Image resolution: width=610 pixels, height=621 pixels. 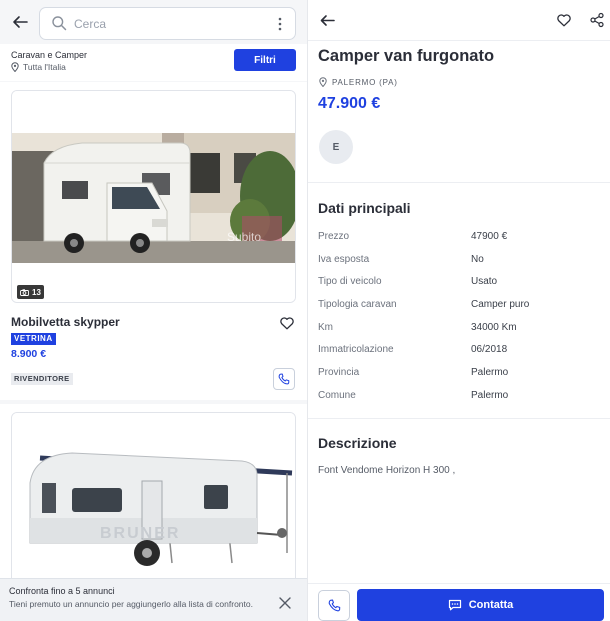 What do you see at coordinates (365, 82) in the screenshot?
I see `location-text: PALERMO (PA)` at bounding box center [365, 82].